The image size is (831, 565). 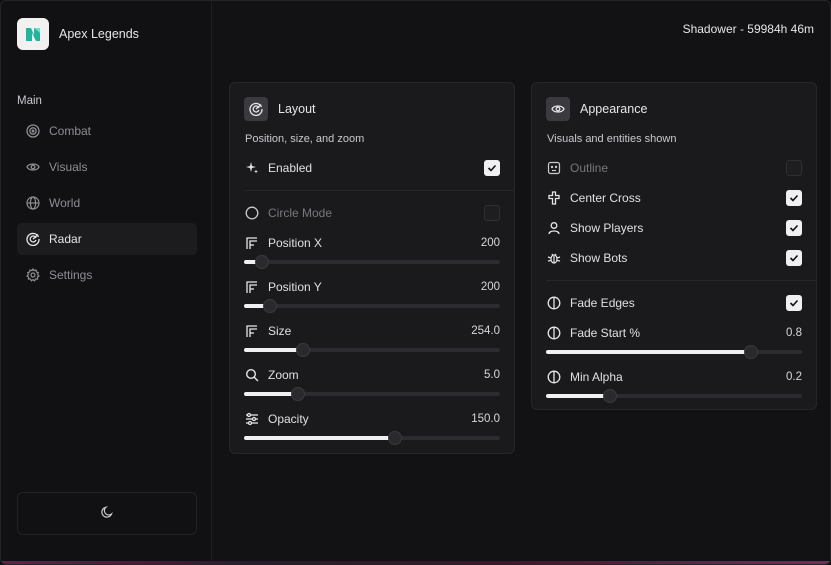 What do you see at coordinates (372, 331) in the screenshot?
I see `size-row: Size 254.0` at bounding box center [372, 331].